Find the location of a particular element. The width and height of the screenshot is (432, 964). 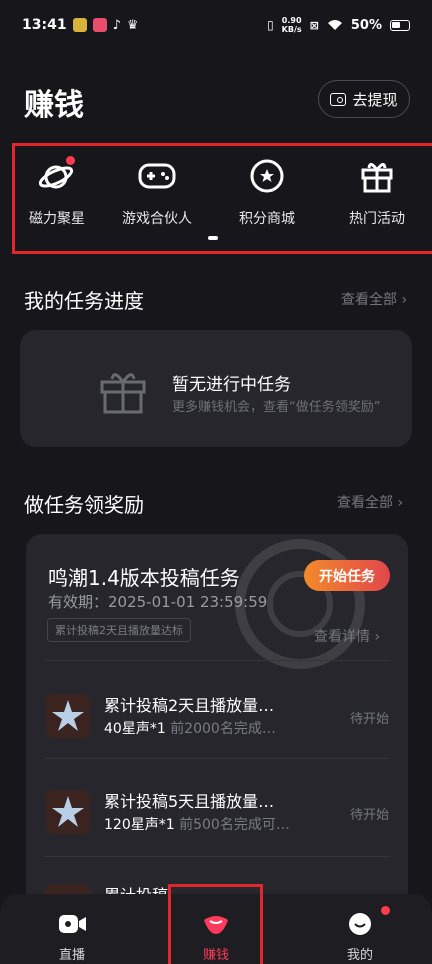

shortcut-label: 热门活动 is located at coordinates (377, 219).